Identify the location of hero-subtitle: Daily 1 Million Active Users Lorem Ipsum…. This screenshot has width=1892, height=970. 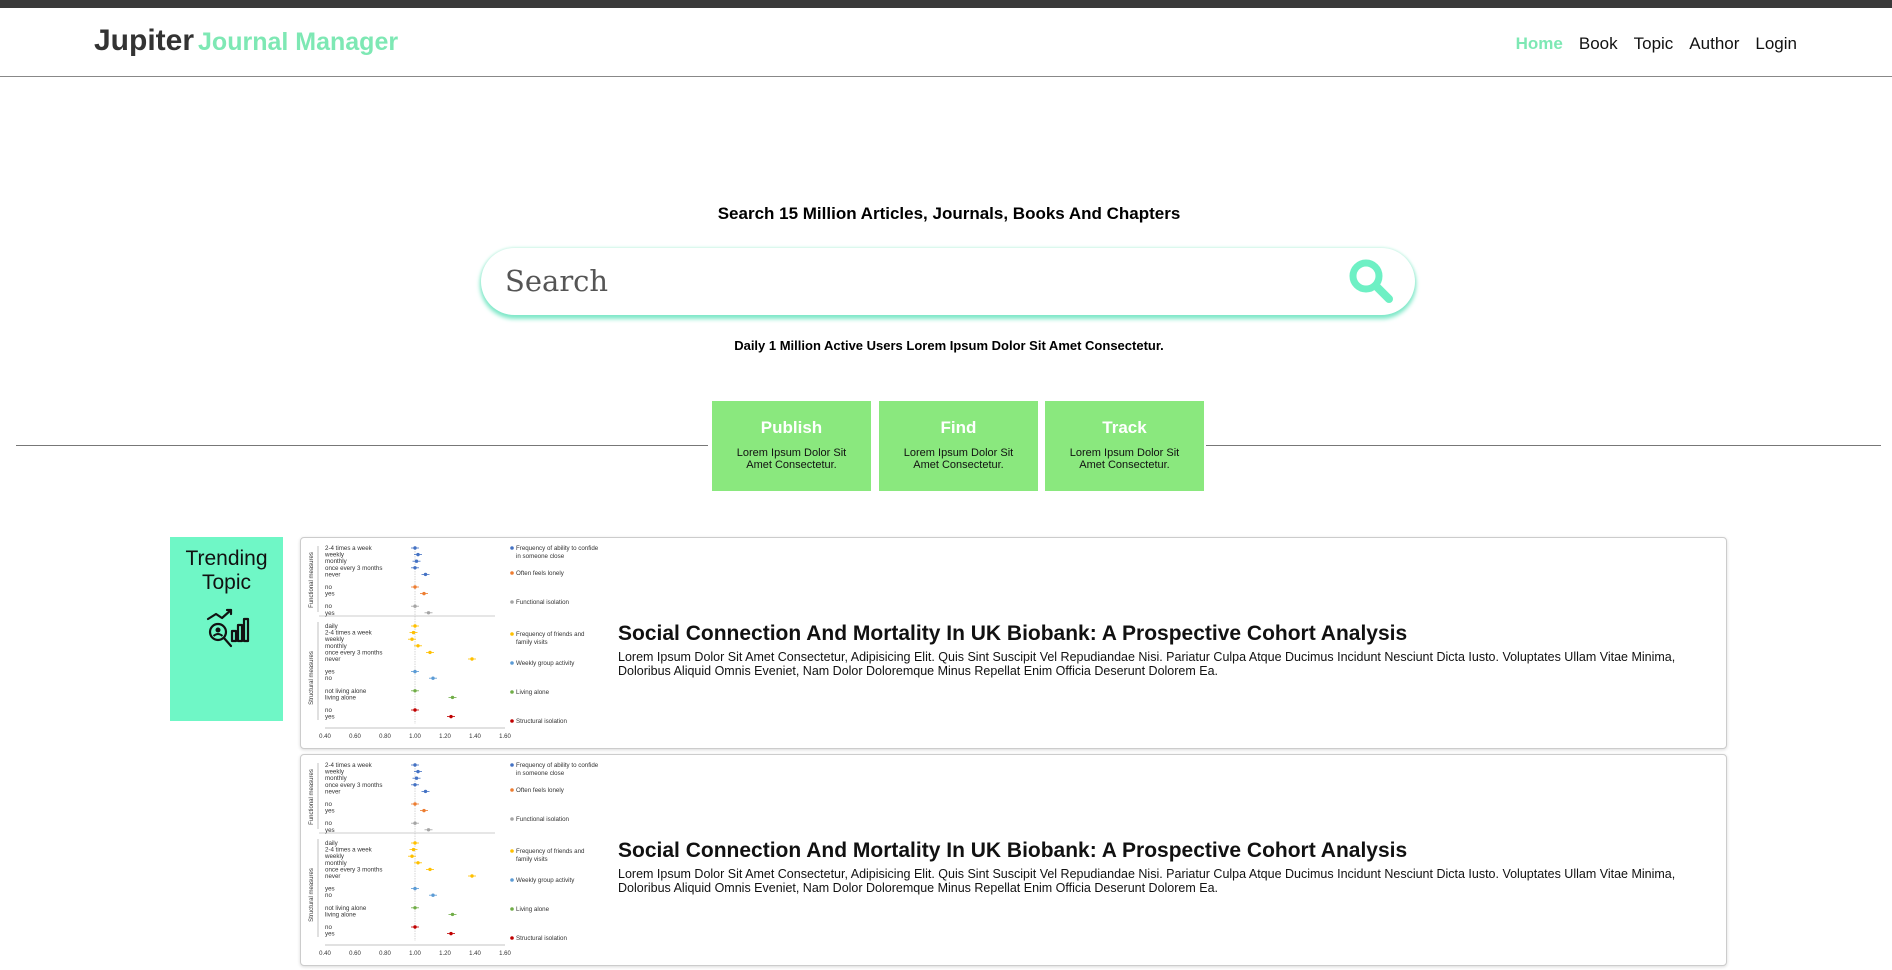
(949, 345).